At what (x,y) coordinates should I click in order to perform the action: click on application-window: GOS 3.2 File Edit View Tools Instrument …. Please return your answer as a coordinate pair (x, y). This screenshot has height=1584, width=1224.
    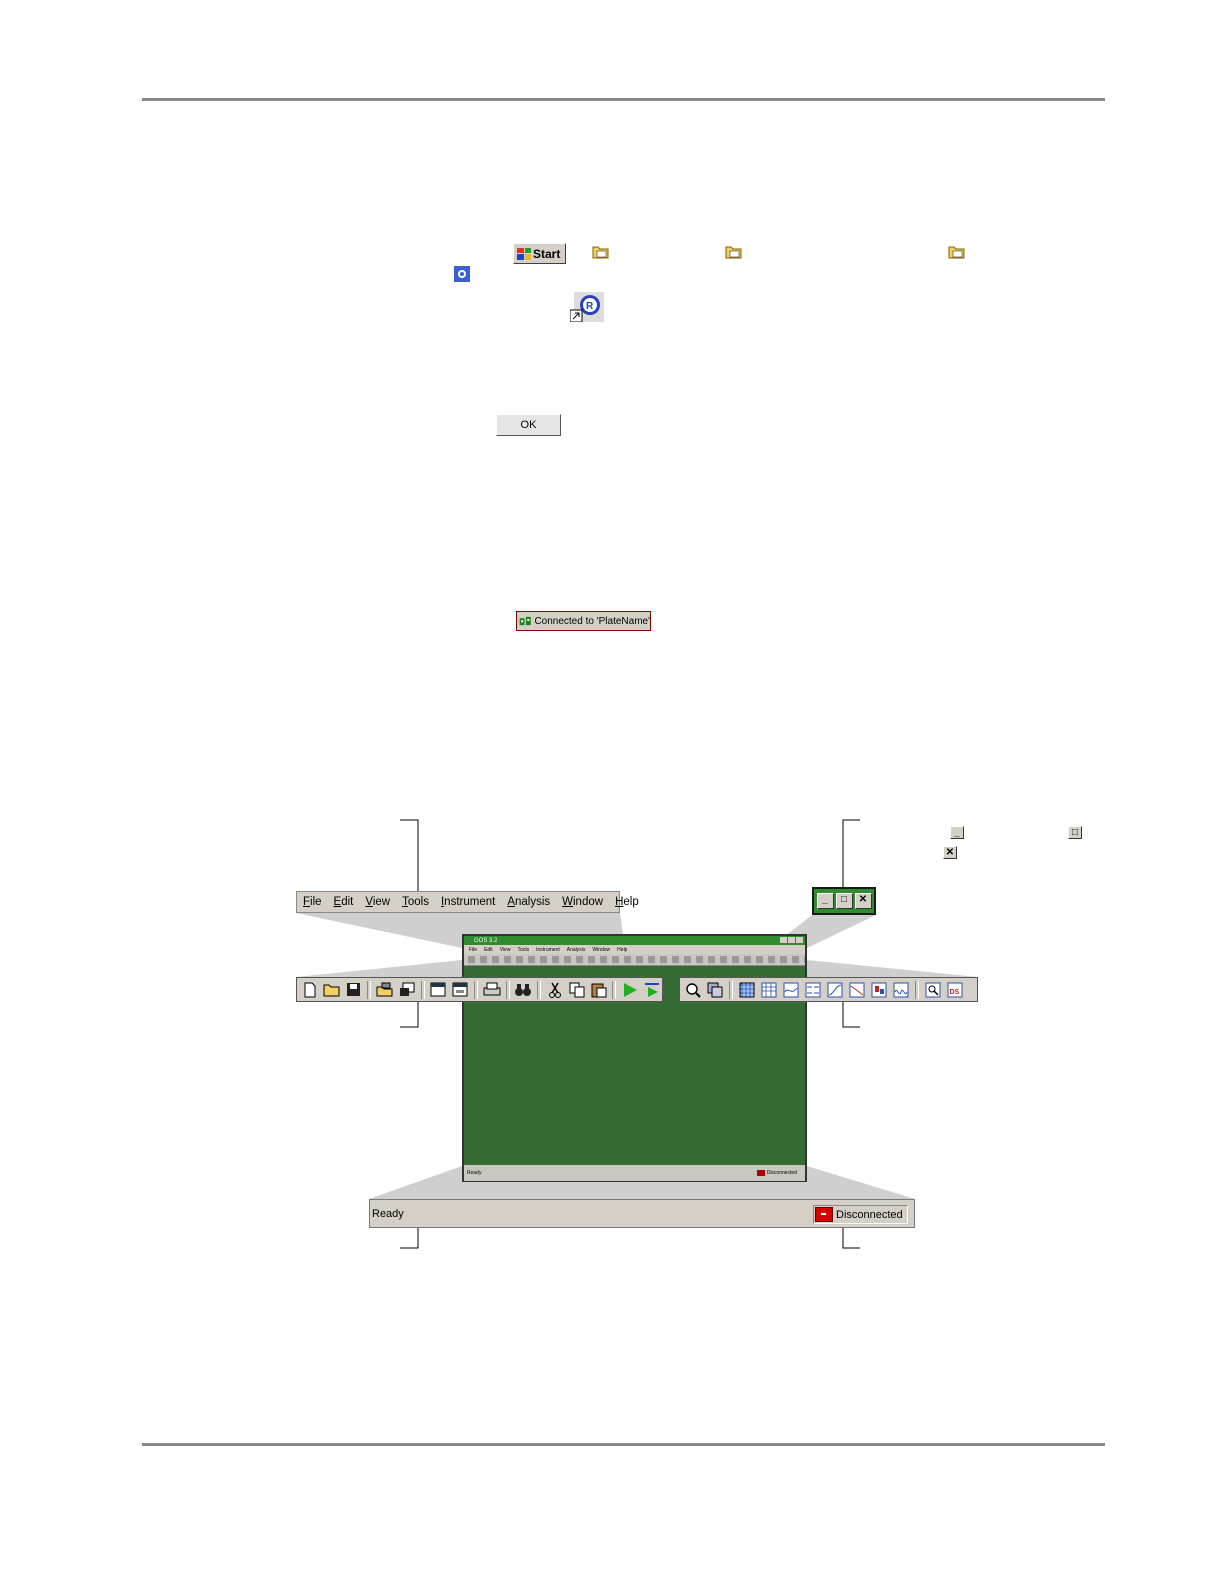
    Looking at the image, I should click on (634, 1058).